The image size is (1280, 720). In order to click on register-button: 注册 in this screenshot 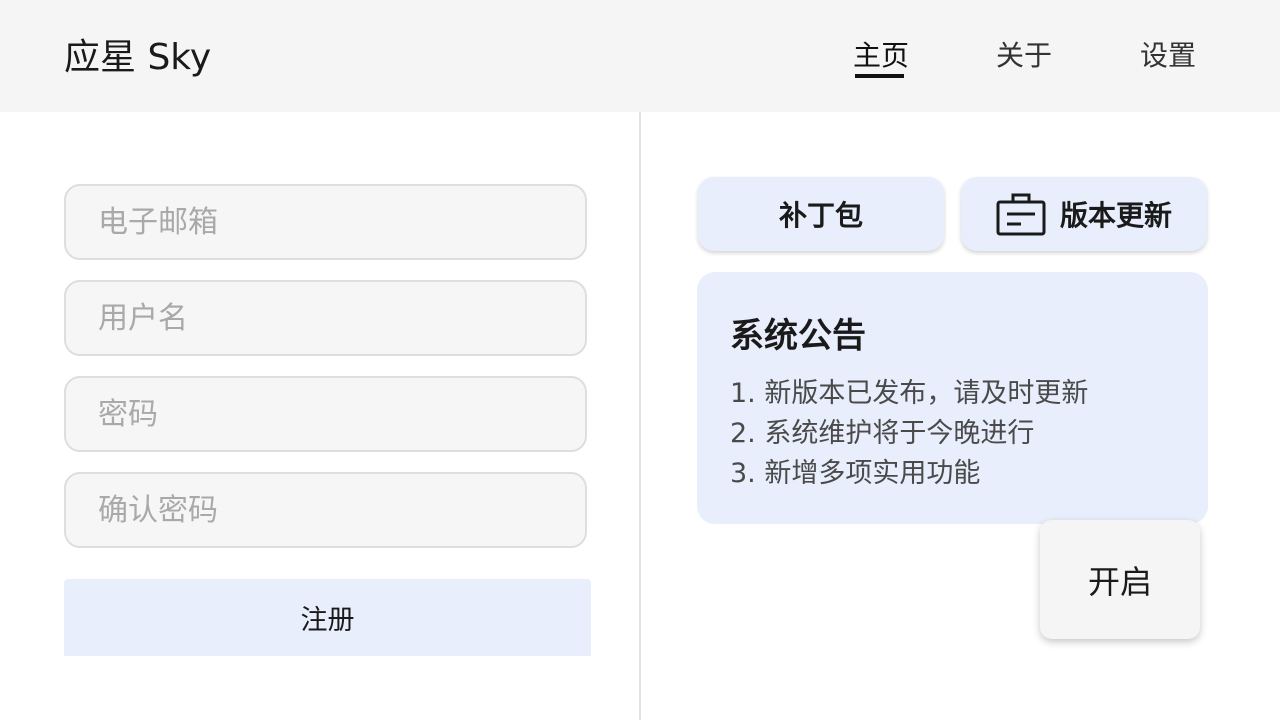, I will do `click(327, 617)`.